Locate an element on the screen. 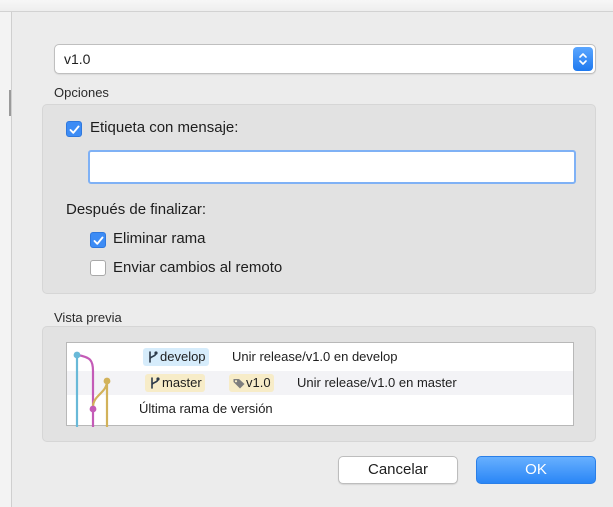 The height and width of the screenshot is (507, 613). tag-with-message-label: Etiqueta con mensaje: is located at coordinates (164, 127).